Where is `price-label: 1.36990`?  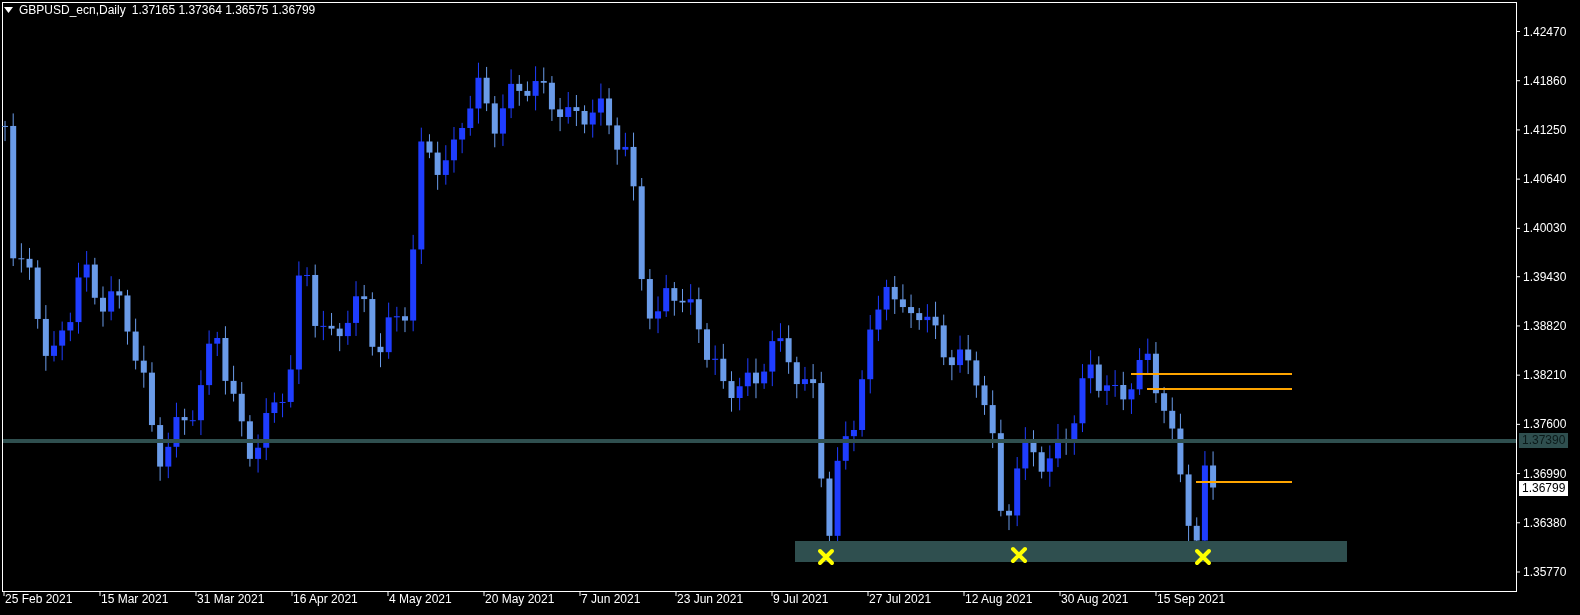
price-label: 1.36990 is located at coordinates (1545, 473).